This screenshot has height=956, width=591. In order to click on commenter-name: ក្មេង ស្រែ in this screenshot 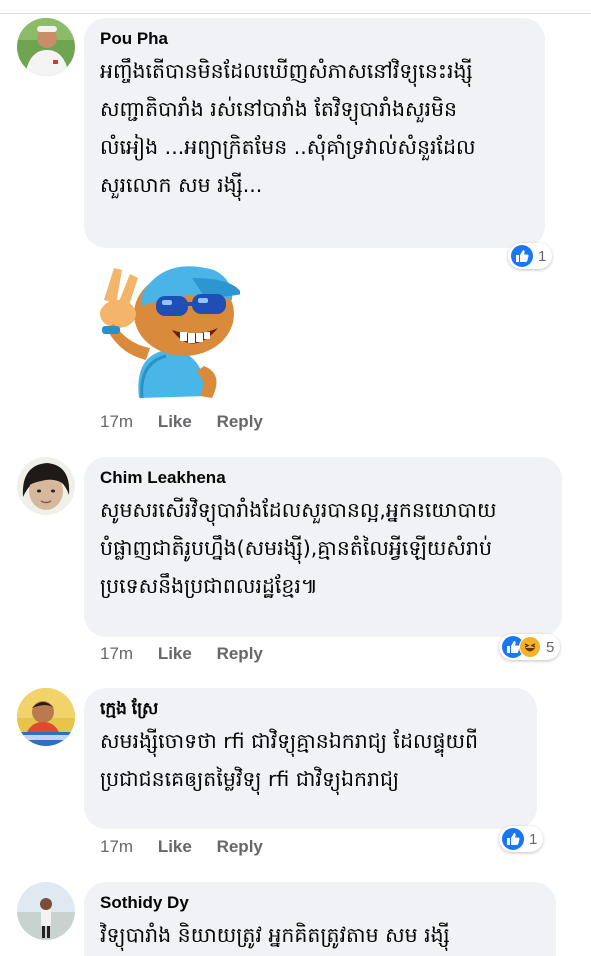, I will do `click(310, 709)`.